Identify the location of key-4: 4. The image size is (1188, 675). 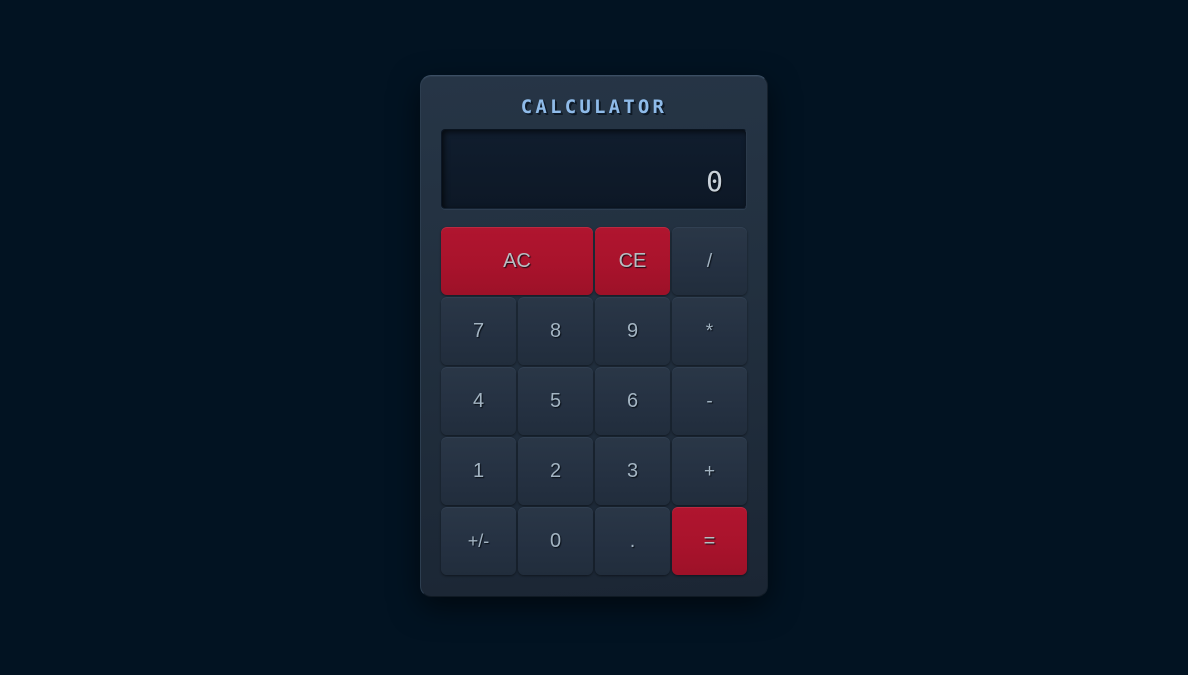
(478, 401).